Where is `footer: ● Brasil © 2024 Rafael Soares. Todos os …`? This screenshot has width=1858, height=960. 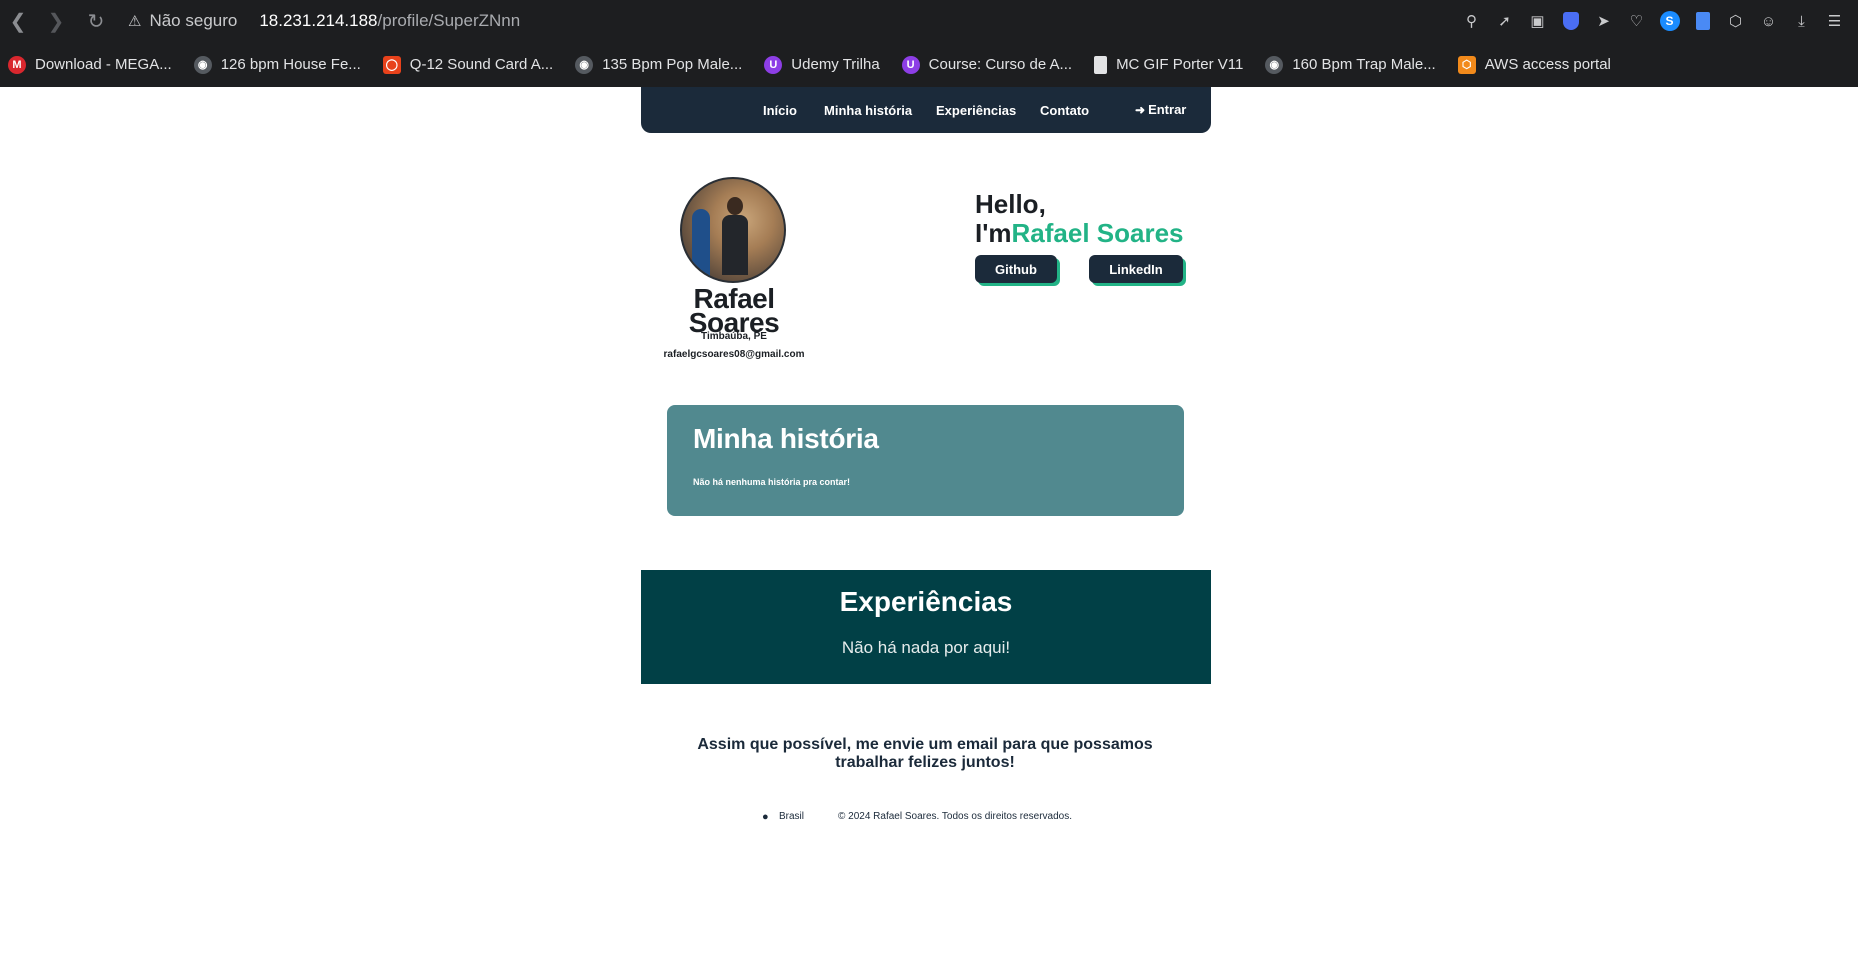
footer: ● Brasil © 2024 Rafael Soares. Todos os … is located at coordinates (917, 817).